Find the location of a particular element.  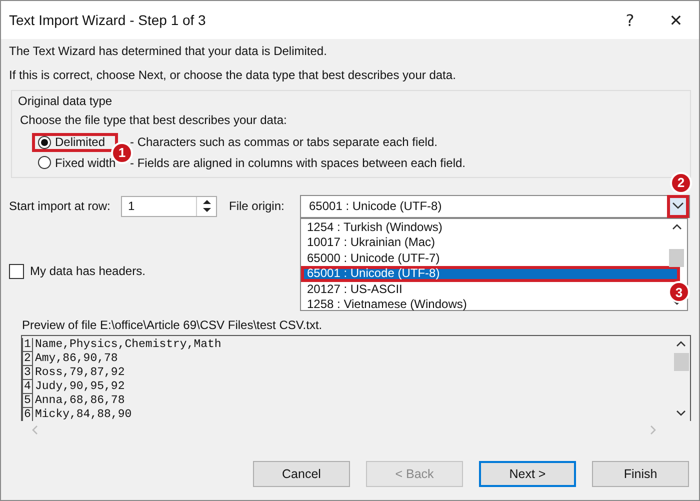

line-number: 3 is located at coordinates (27, 373).